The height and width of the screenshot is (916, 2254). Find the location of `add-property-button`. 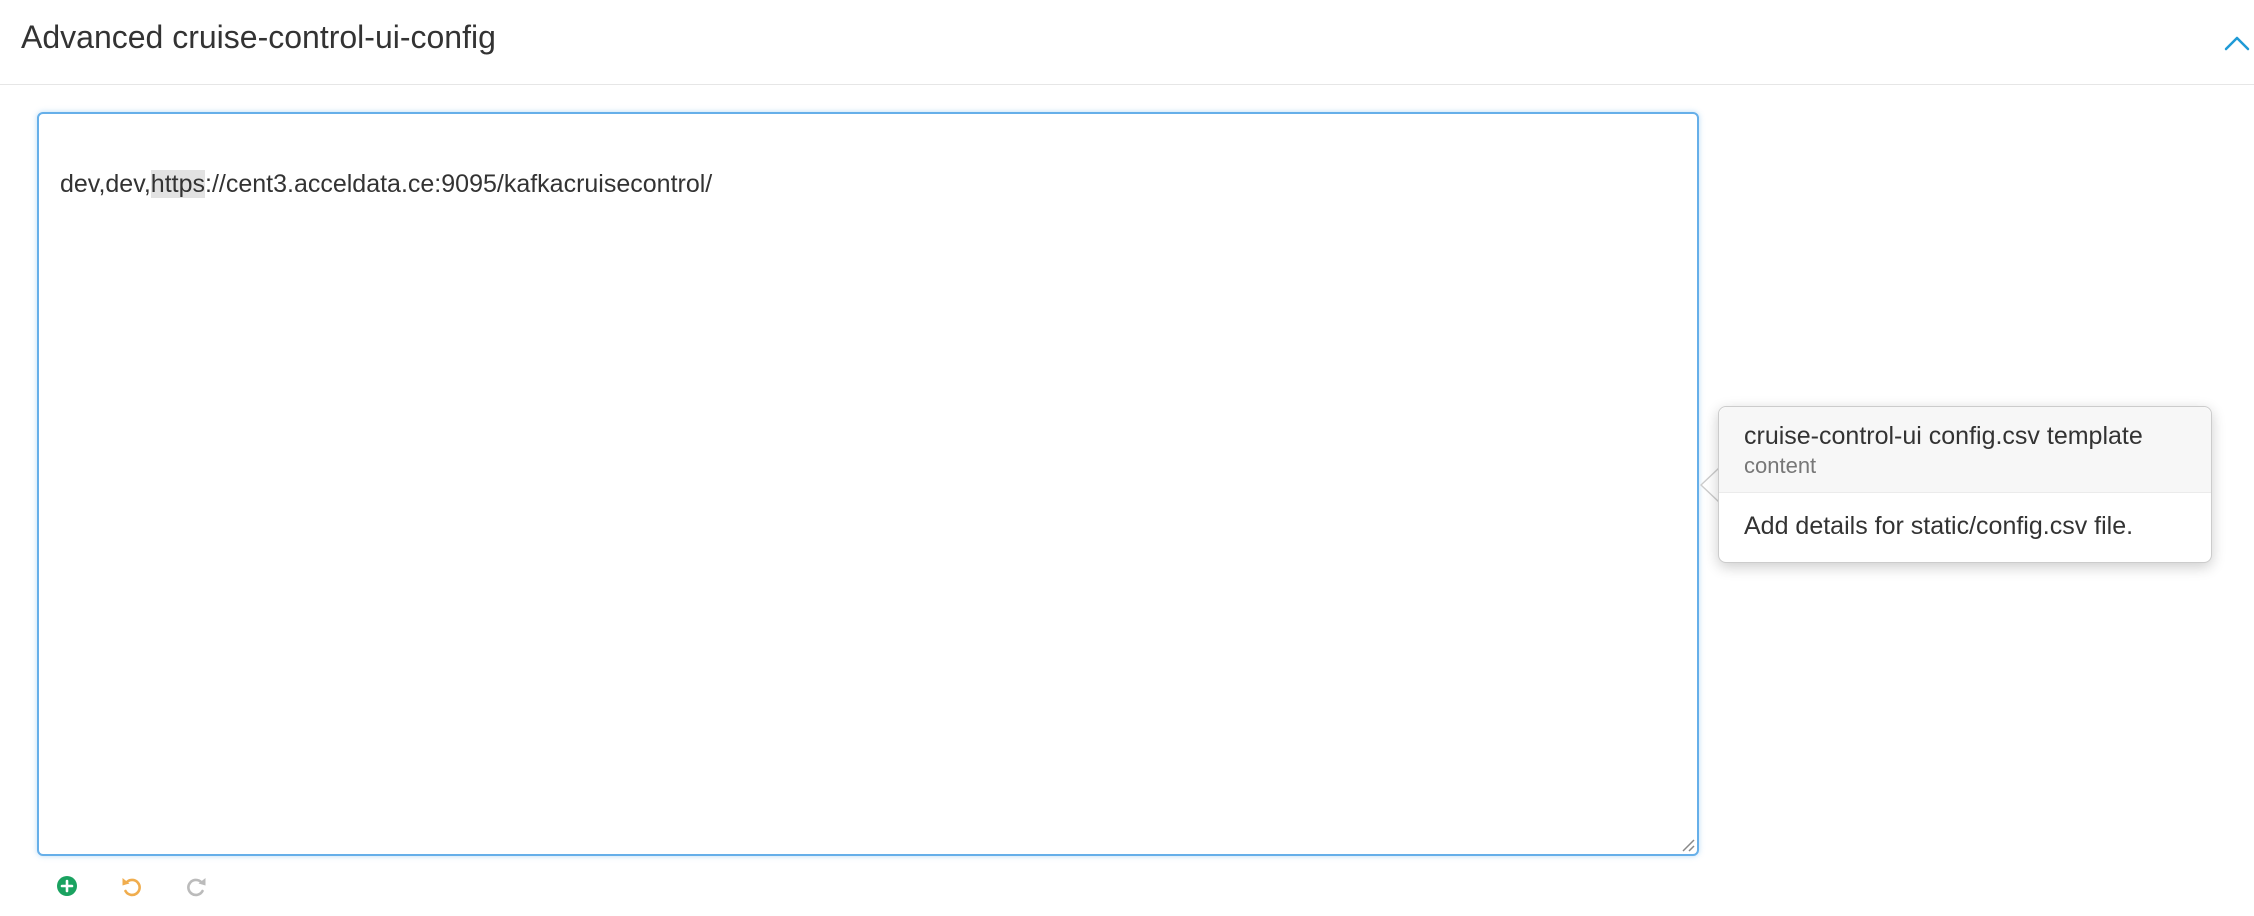

add-property-button is located at coordinates (67, 886).